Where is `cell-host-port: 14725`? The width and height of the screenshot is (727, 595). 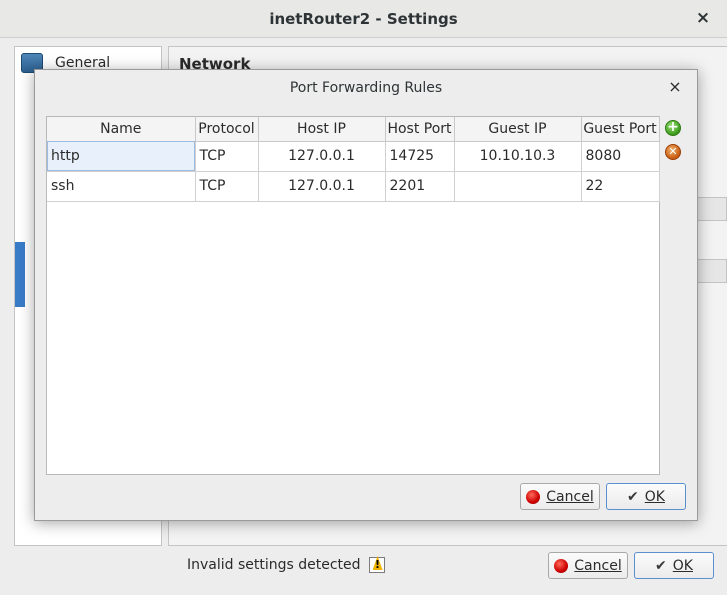
cell-host-port: 14725 is located at coordinates (420, 156).